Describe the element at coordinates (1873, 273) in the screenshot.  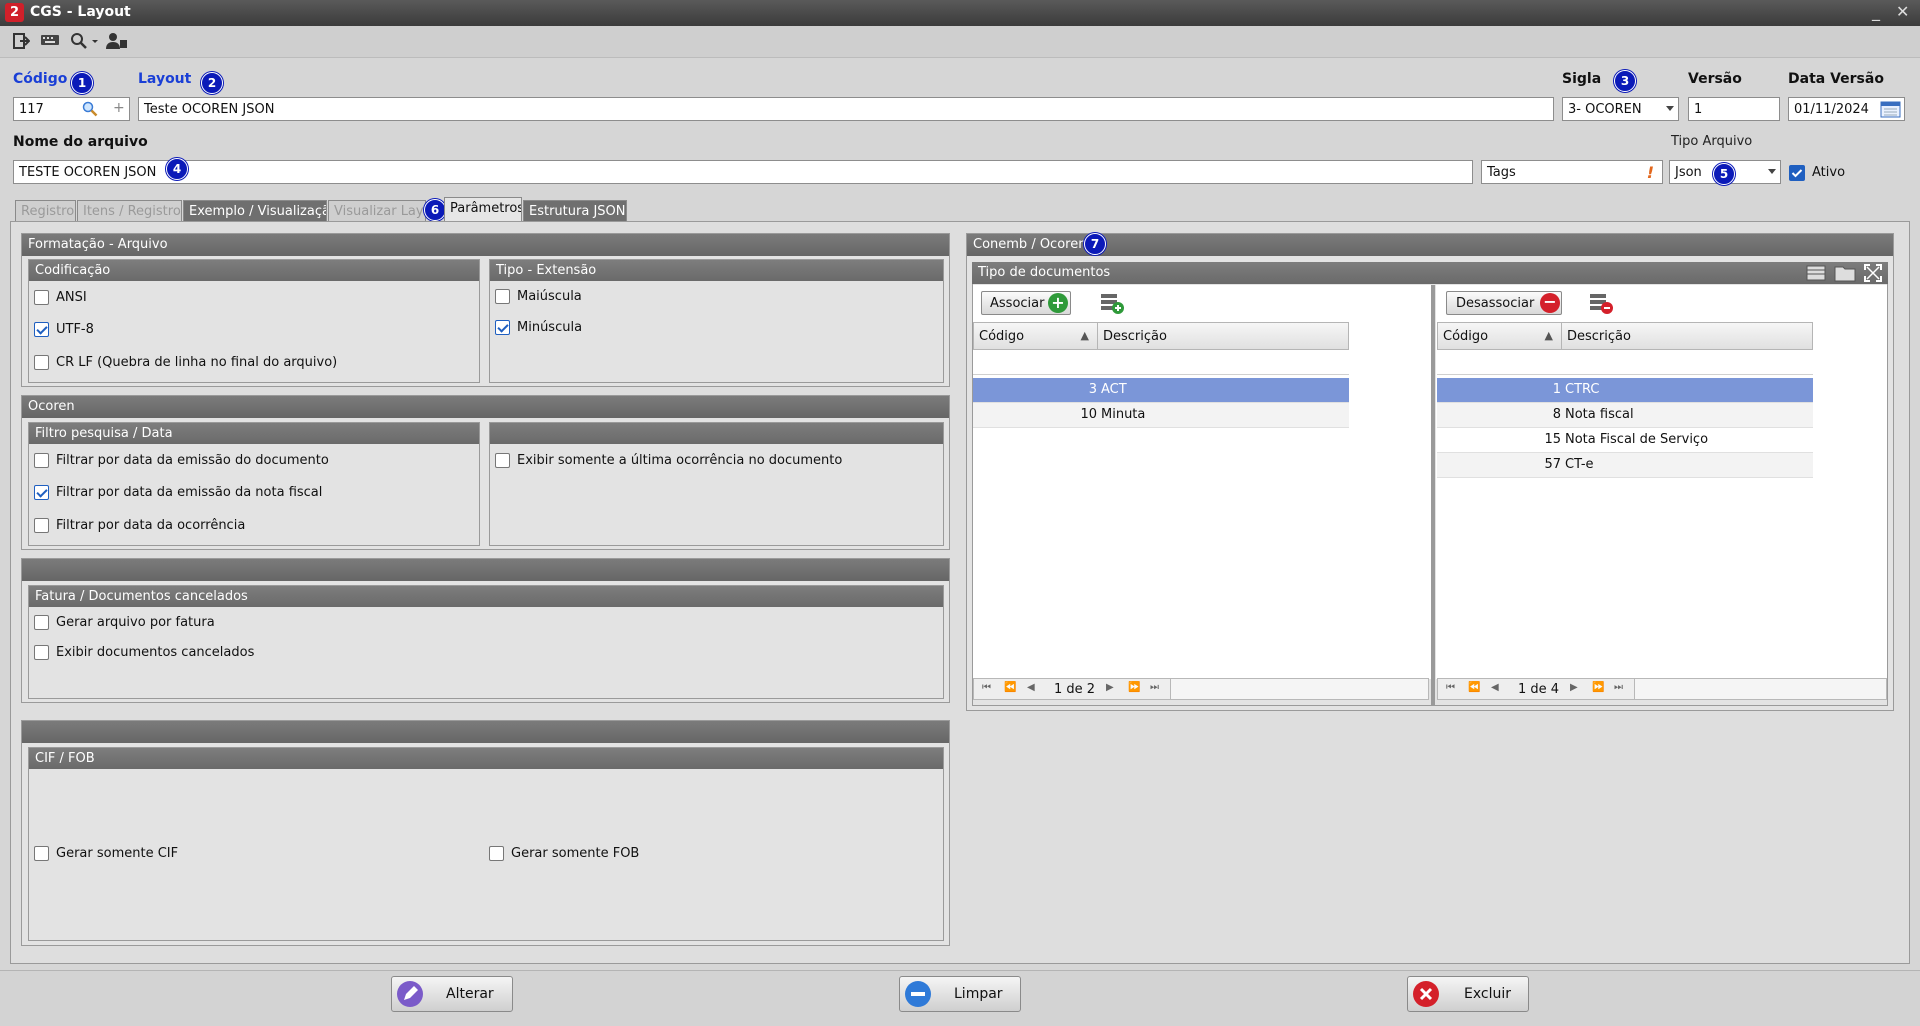
I see `expand-icon` at that location.